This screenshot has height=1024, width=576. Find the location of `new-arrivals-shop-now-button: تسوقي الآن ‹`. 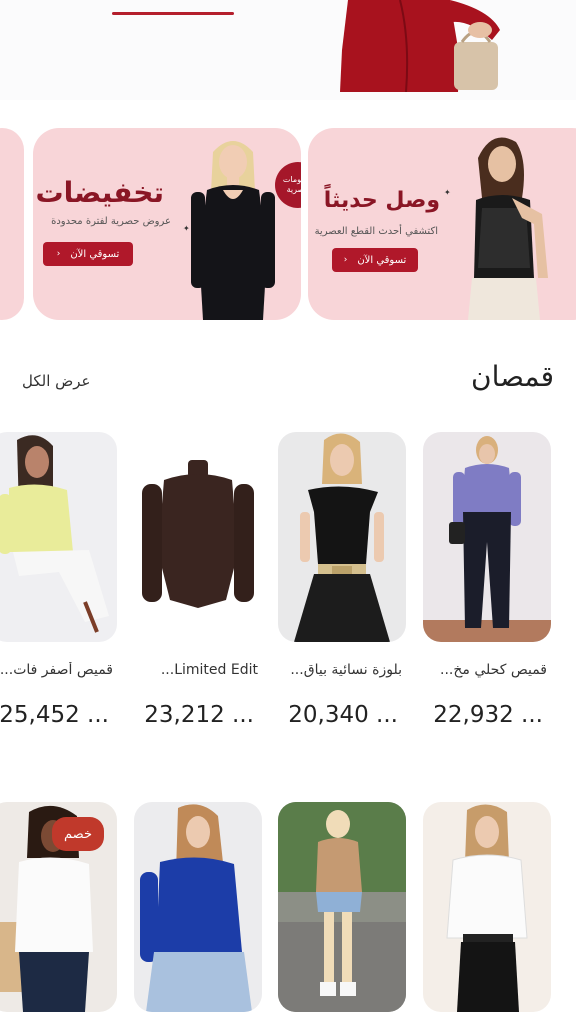

new-arrivals-shop-now-button: تسوقي الآن ‹ is located at coordinates (375, 260).